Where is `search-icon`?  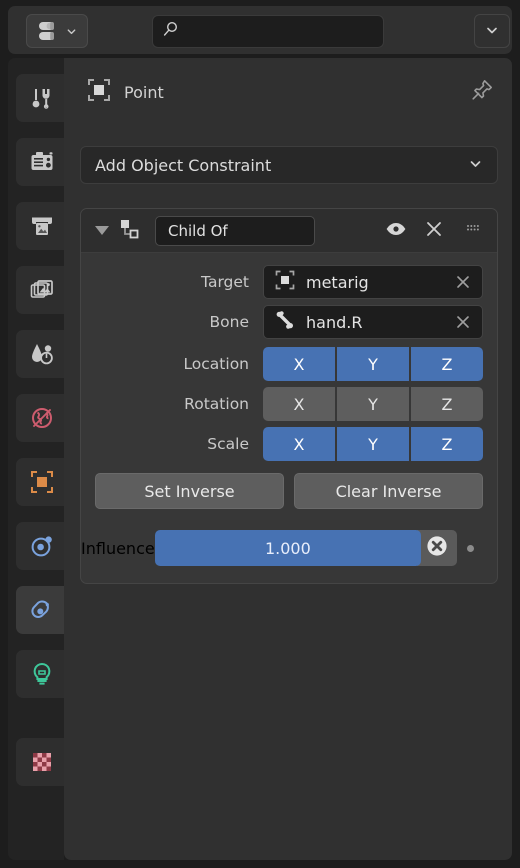 search-icon is located at coordinates (170, 31).